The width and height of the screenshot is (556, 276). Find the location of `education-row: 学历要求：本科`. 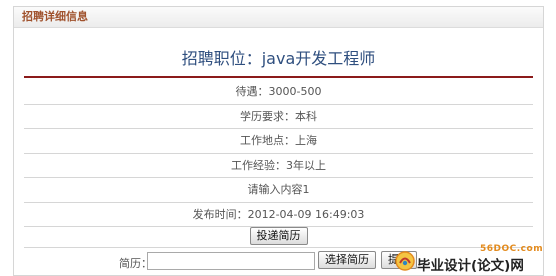

education-row: 学历要求：本科 is located at coordinates (278, 117).